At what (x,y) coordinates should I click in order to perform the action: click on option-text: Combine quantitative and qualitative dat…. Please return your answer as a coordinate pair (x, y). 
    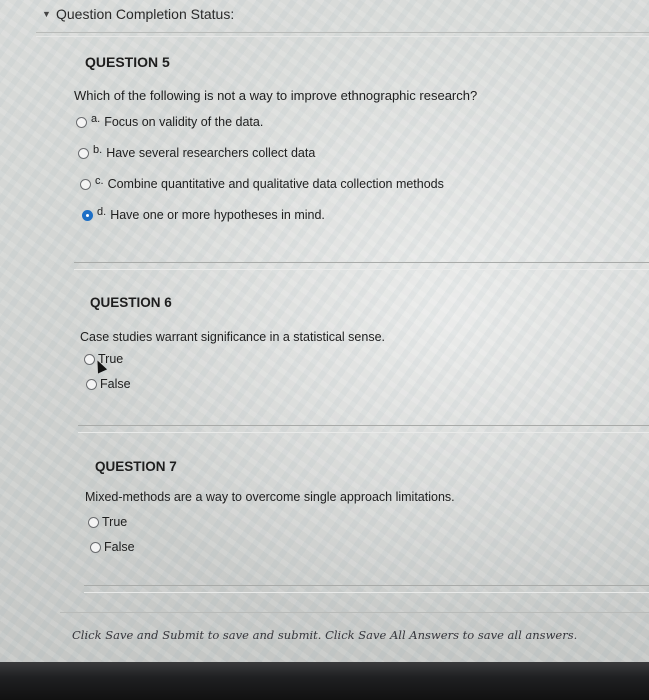
    Looking at the image, I should click on (275, 184).